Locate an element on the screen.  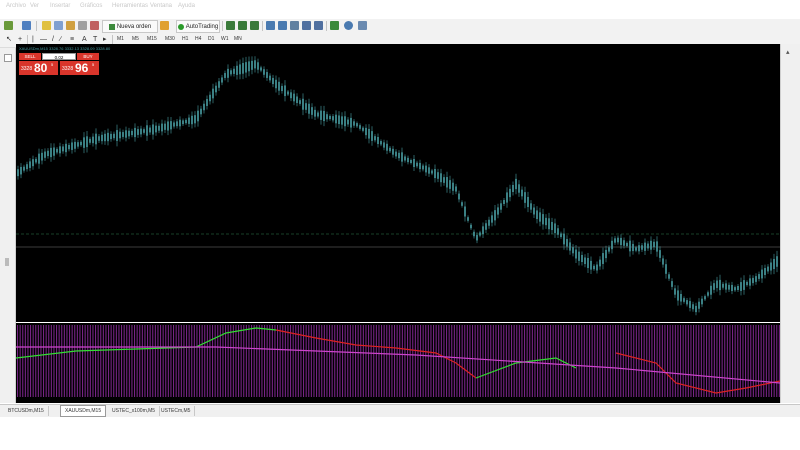
market-watch-icon is located at coordinates (46, 25).